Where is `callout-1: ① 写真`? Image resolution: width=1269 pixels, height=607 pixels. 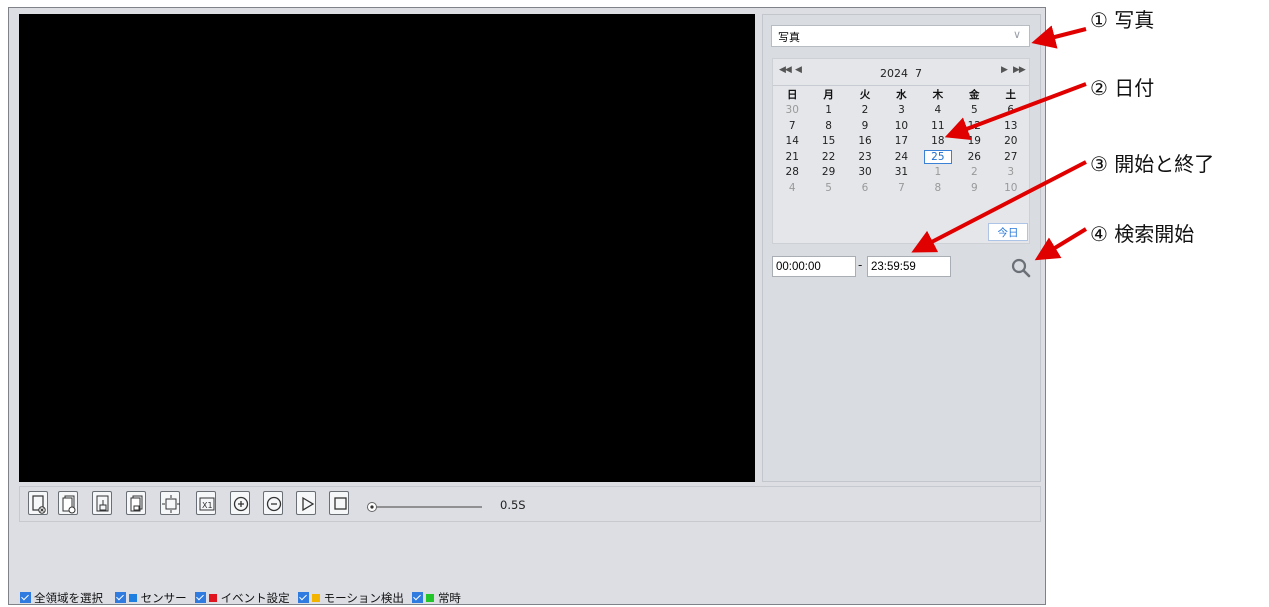 callout-1: ① 写真 is located at coordinates (1122, 20).